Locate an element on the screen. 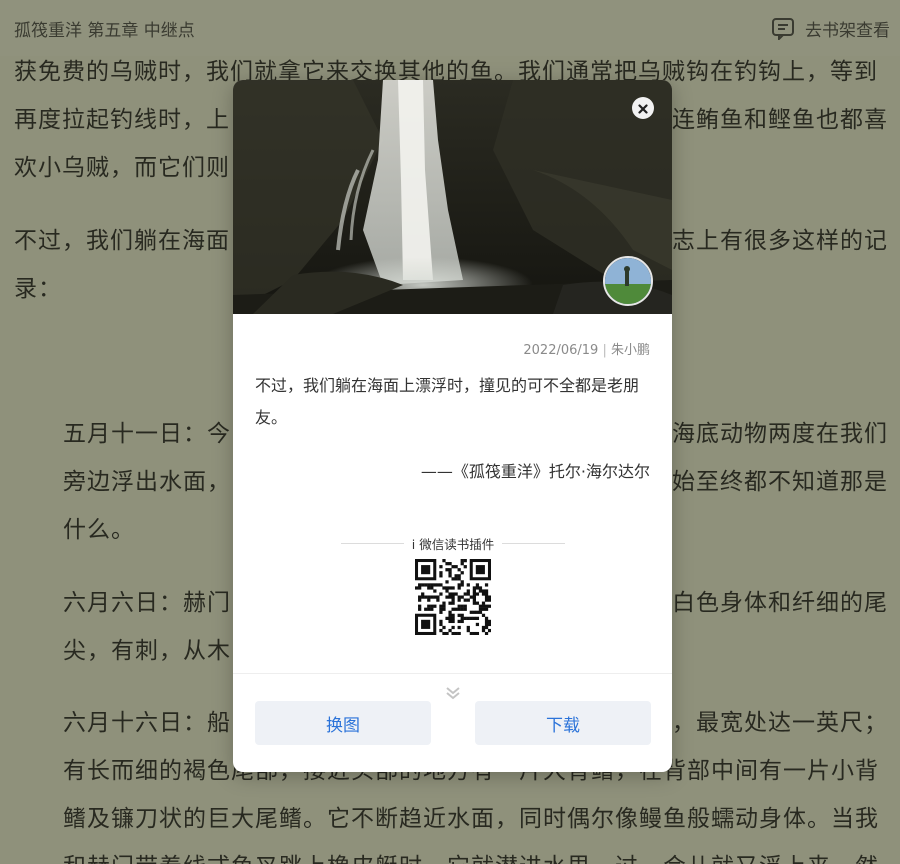 The image size is (900, 864). close-button is located at coordinates (643, 108).